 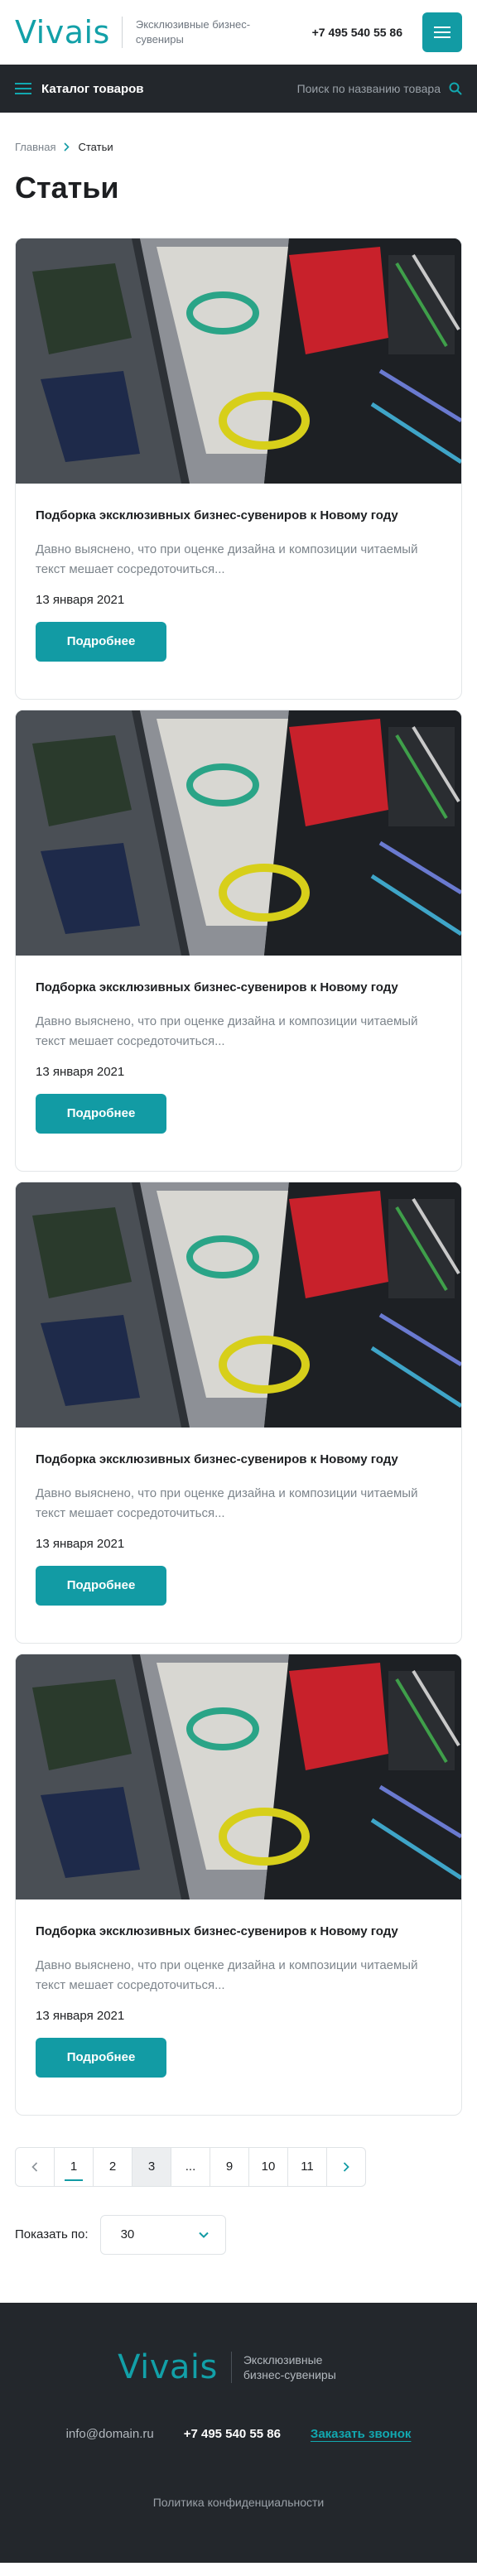 What do you see at coordinates (193, 32) in the screenshot?
I see `tagline: Эксклюзивные бизнес-сувениры` at bounding box center [193, 32].